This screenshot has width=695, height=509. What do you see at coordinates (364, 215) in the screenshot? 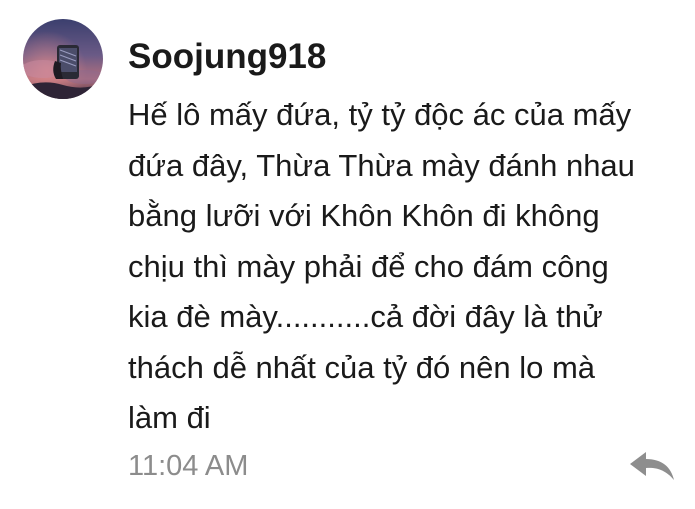
I see `comment-text-line: bằng lưỡi với Khôn Khôn đi không` at bounding box center [364, 215].